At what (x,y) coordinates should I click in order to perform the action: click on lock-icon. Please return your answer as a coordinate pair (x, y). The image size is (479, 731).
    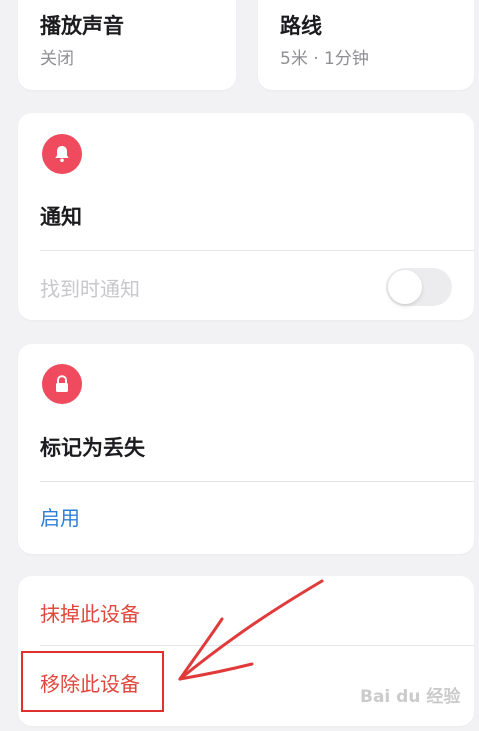
    Looking at the image, I should click on (62, 384).